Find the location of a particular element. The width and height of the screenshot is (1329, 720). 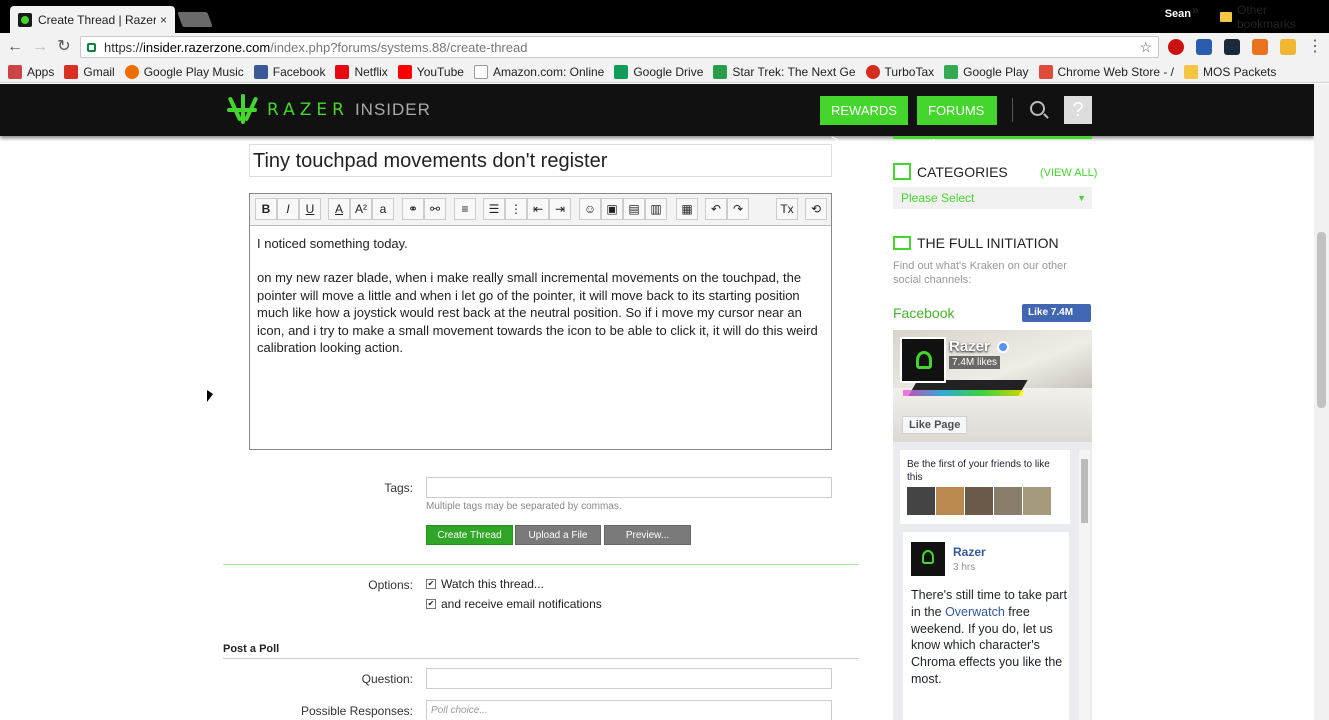

question-label: Question: is located at coordinates (387, 679).